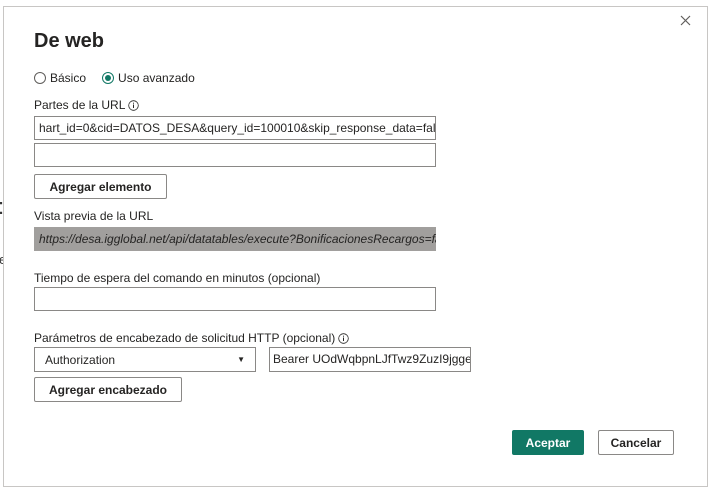 Image resolution: width=712 pixels, height=494 pixels. What do you see at coordinates (94, 216) in the screenshot?
I see `url-preview-label: Vista previa de la URL` at bounding box center [94, 216].